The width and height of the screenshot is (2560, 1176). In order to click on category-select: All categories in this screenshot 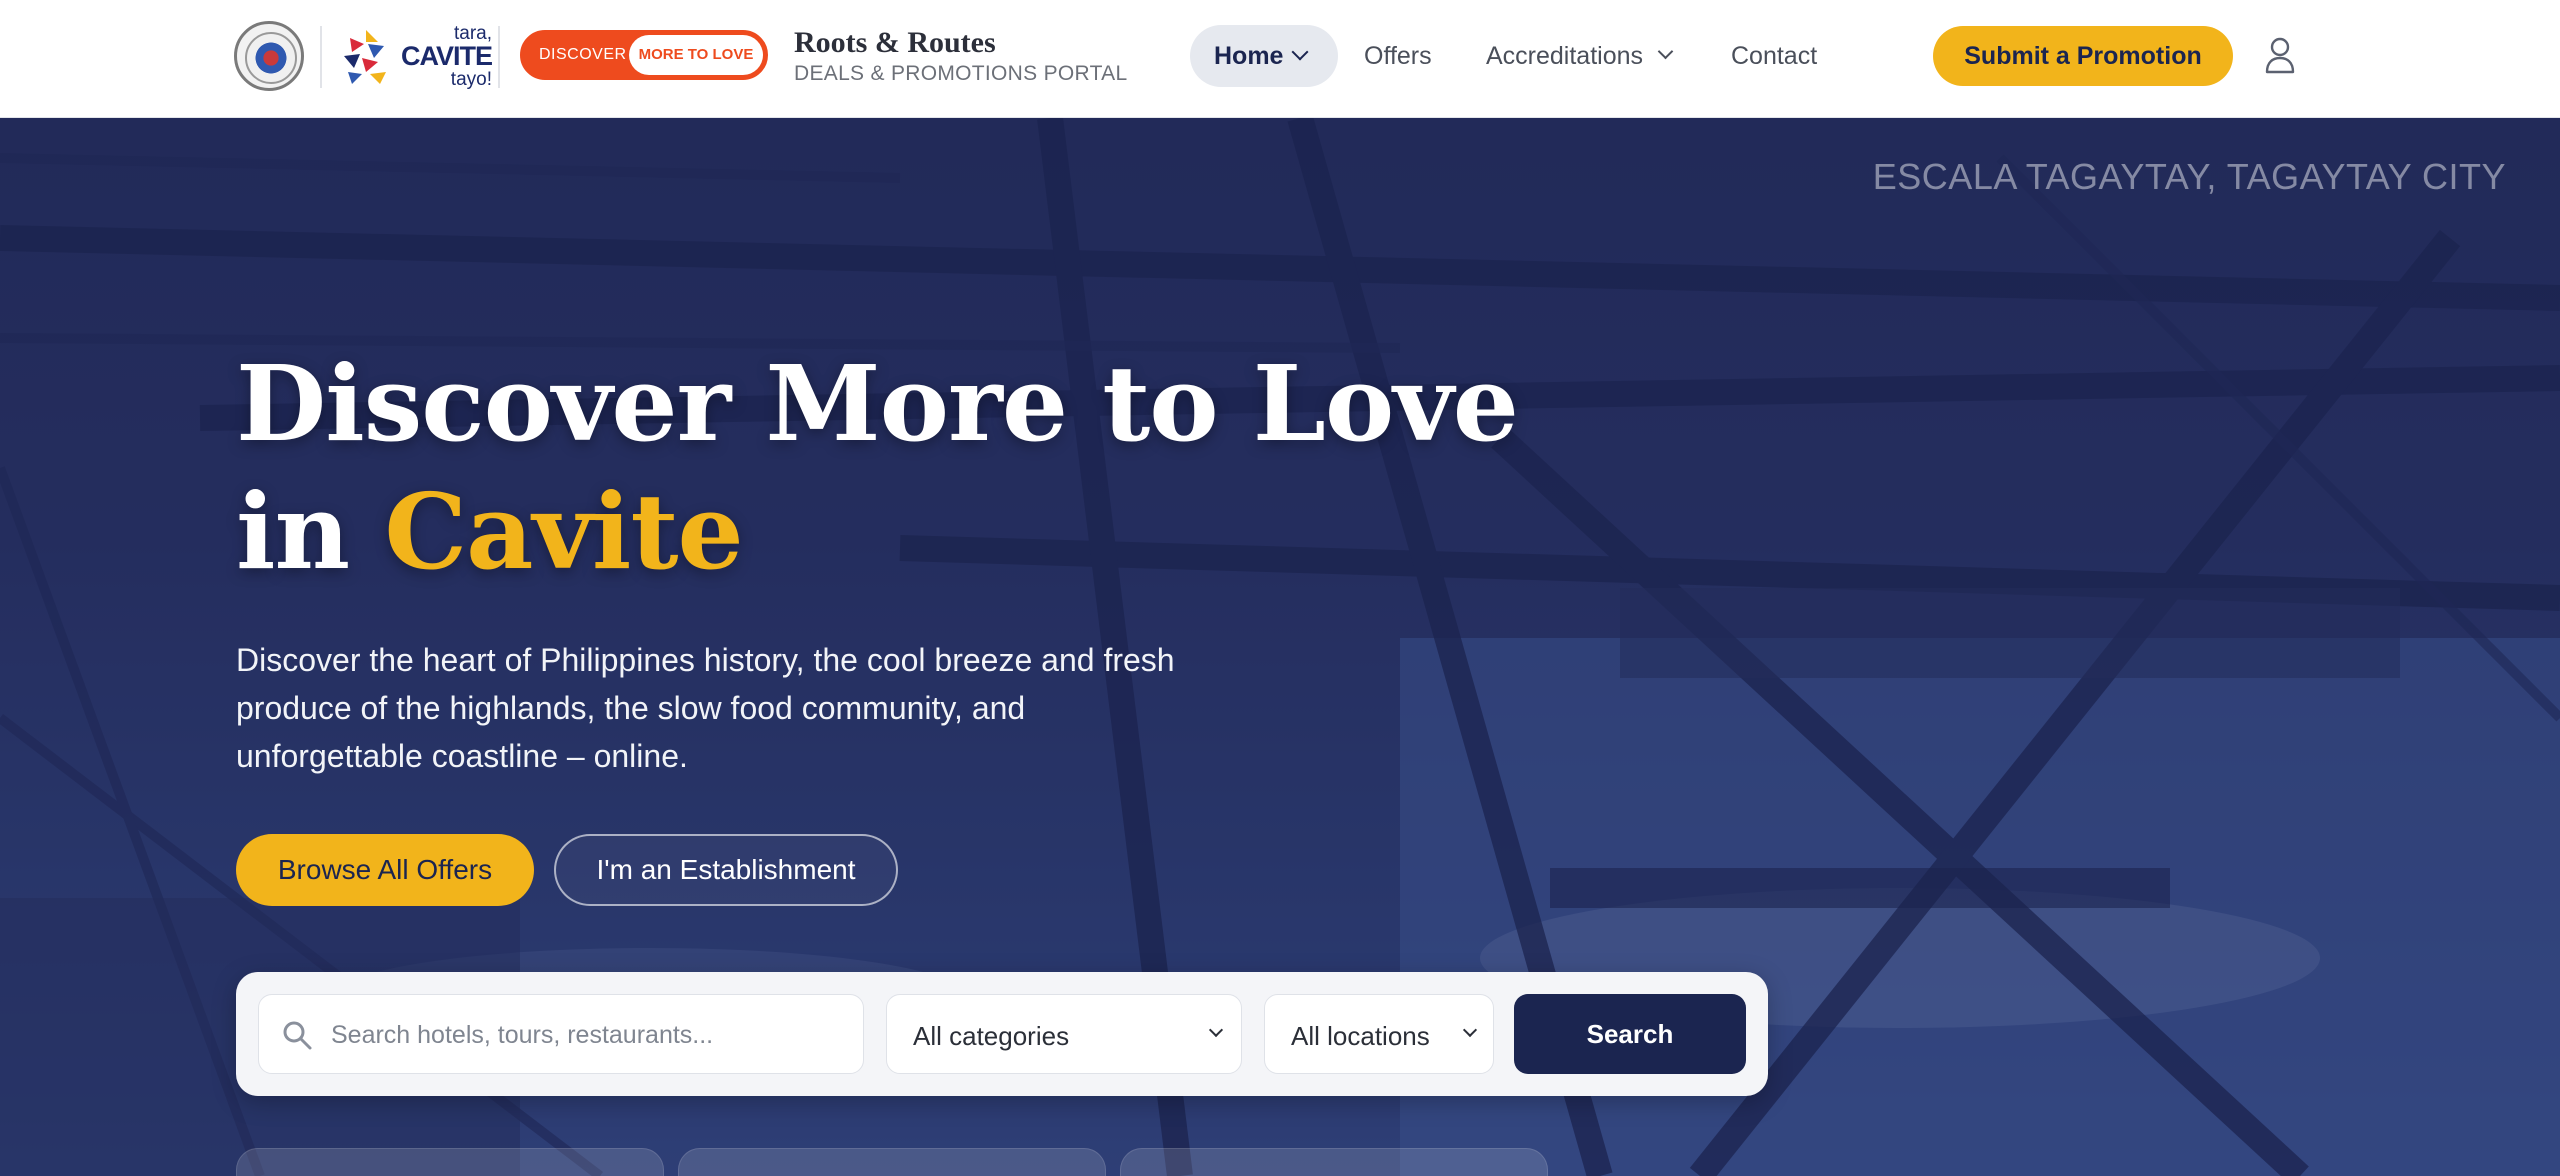, I will do `click(1064, 1034)`.